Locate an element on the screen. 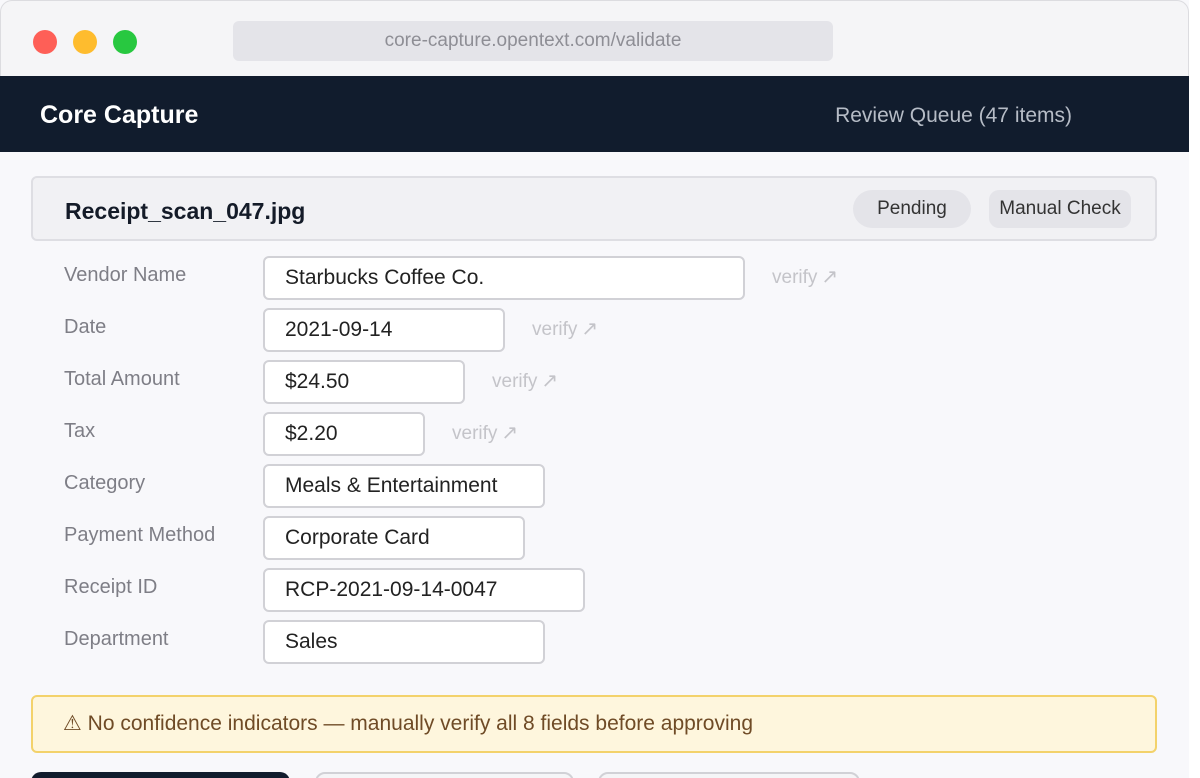 The image size is (1200, 778). receipt-id-input: RCP-2021-09-14-0047 is located at coordinates (424, 590).